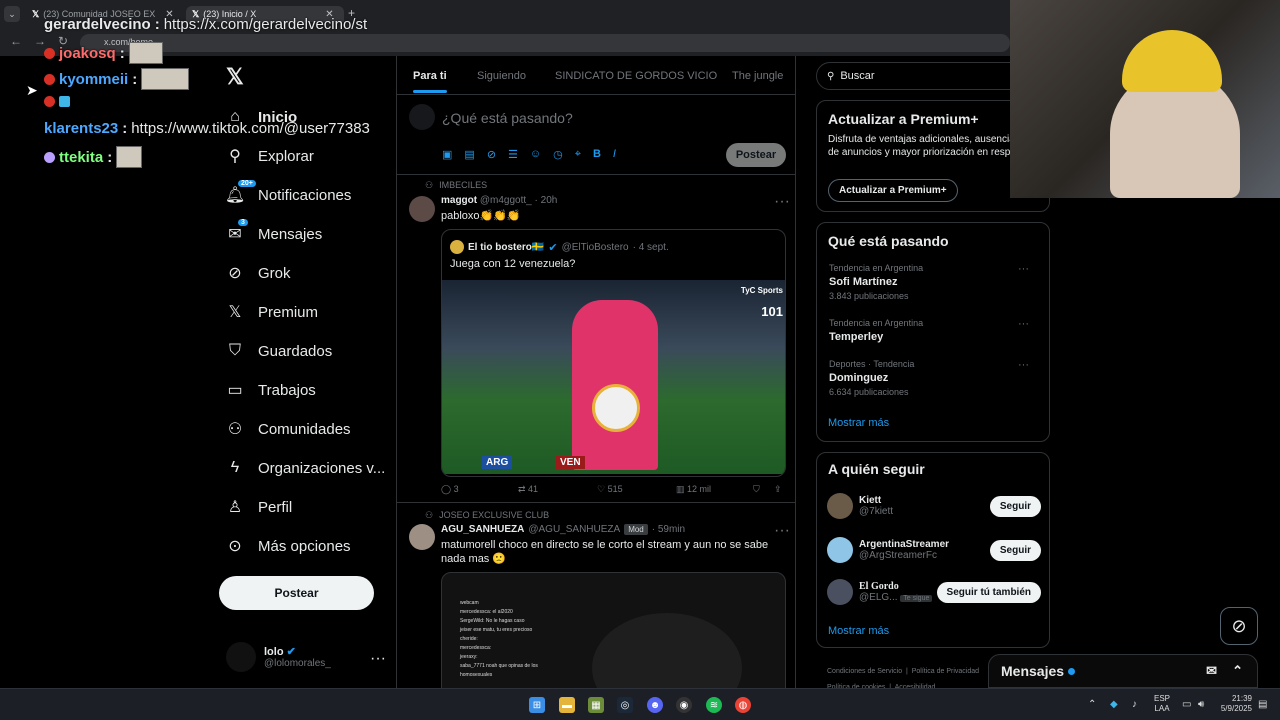 Image resolution: width=1280 pixels, height=720 pixels. Describe the element at coordinates (501, 76) in the screenshot. I see `tab-siguiendo: Siguiendo` at that location.